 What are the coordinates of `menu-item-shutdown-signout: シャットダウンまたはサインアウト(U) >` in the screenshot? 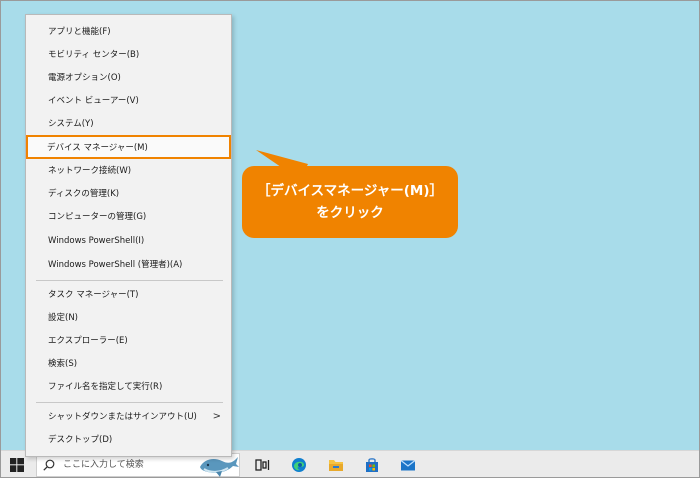 It's located at (128, 417).